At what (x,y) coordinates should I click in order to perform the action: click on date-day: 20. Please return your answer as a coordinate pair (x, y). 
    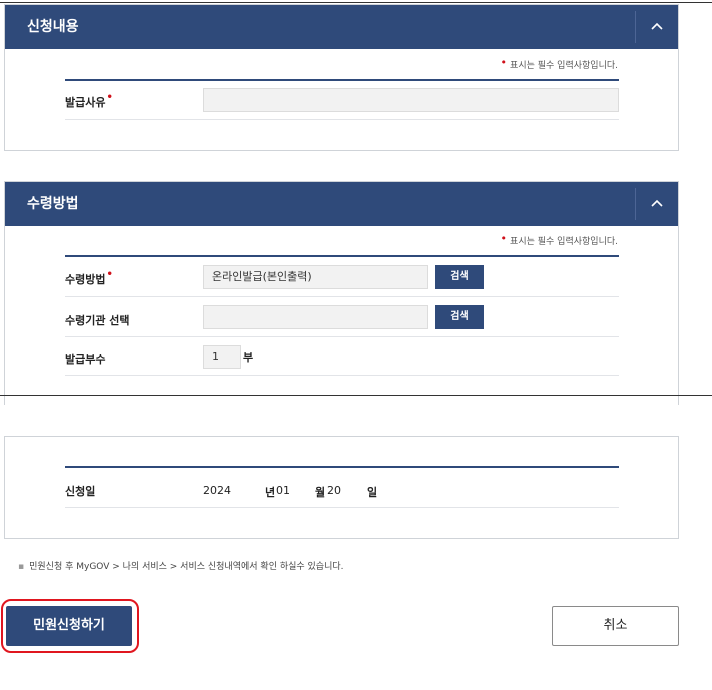
    Looking at the image, I should click on (334, 490).